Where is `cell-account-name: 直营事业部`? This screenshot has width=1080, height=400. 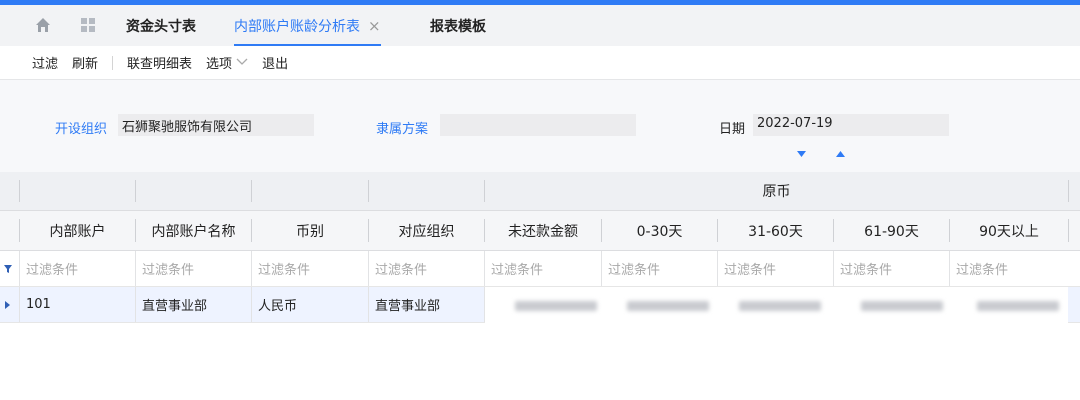 cell-account-name: 直营事业部 is located at coordinates (193, 304).